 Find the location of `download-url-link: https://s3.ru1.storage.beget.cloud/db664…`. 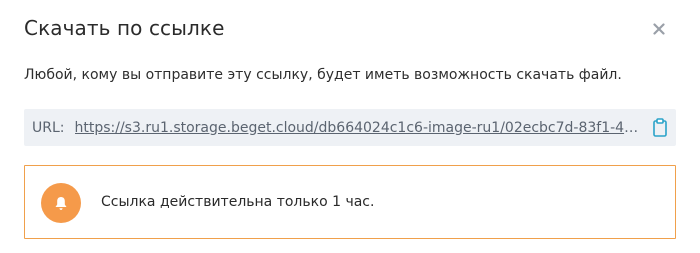

download-url-link: https://s3.ru1.storage.beget.cloud/db664… is located at coordinates (361, 128).